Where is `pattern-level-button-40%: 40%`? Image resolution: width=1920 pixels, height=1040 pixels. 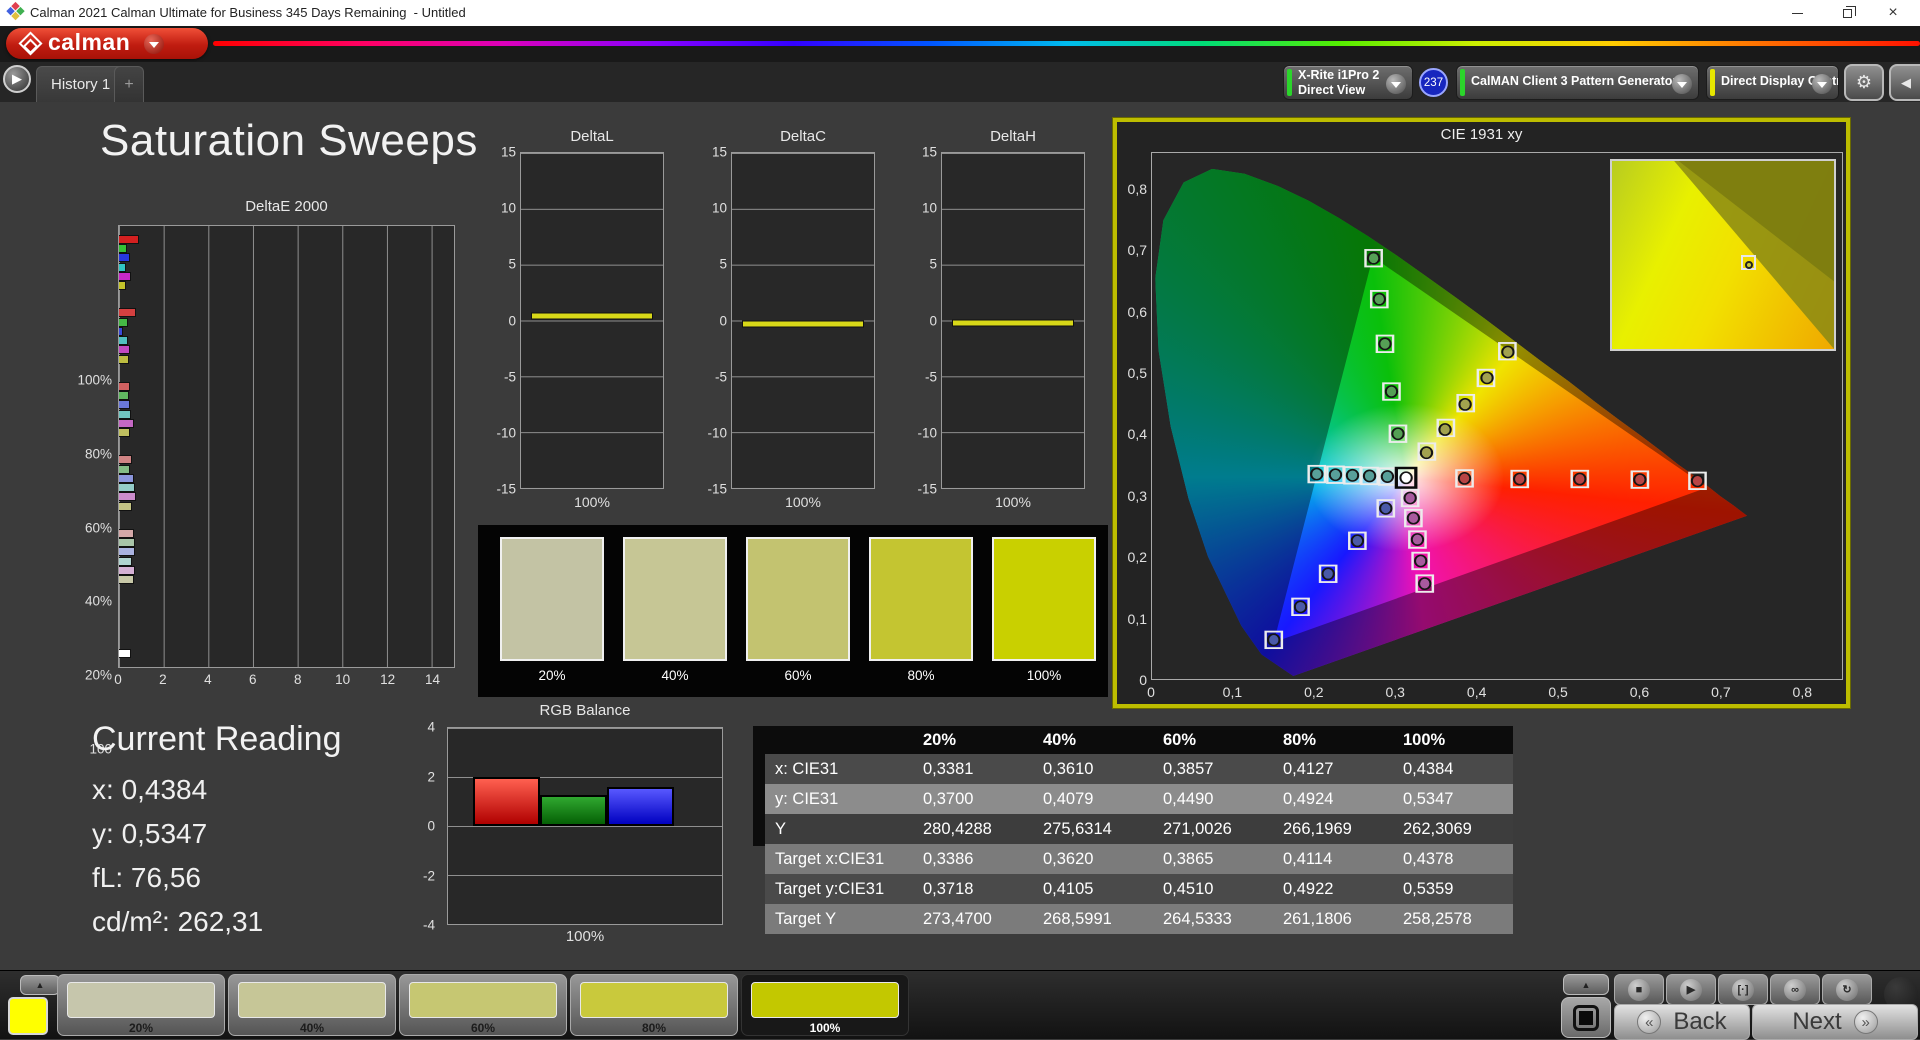
pattern-level-button-40%: 40% is located at coordinates (312, 1005).